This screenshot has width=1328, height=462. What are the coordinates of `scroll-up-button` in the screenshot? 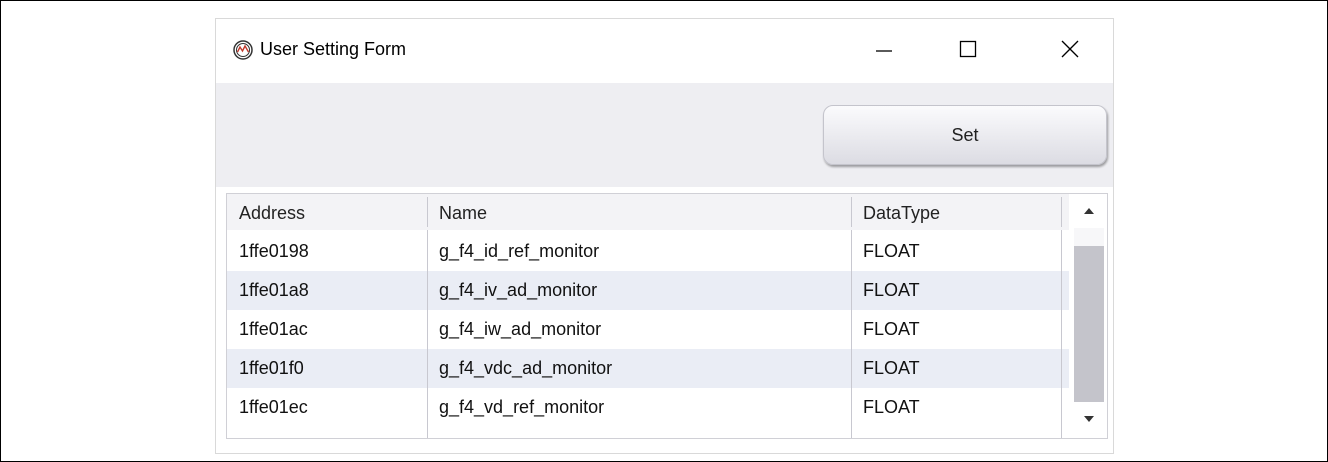 It's located at (1089, 211).